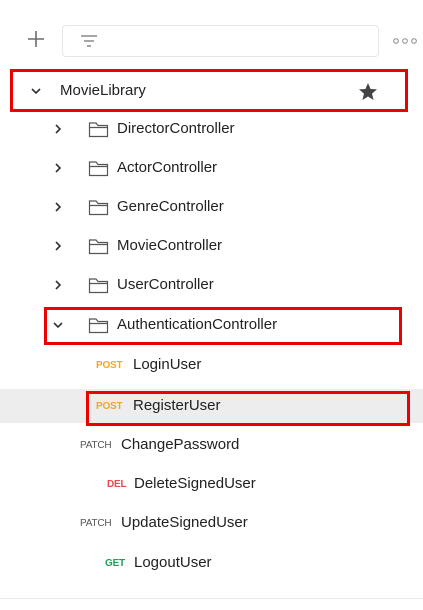 The height and width of the screenshot is (610, 423). I want to click on folder-label: UserController, so click(165, 284).